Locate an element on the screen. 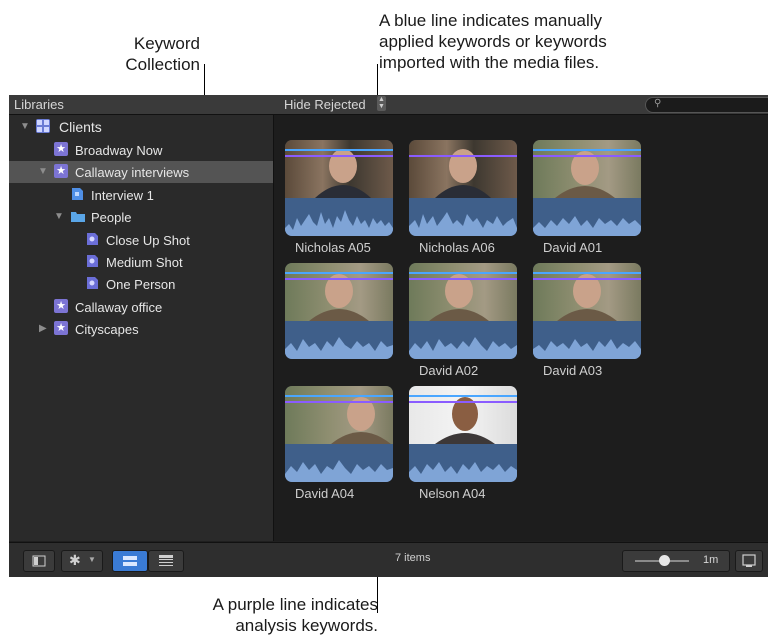 The image size is (768, 636). filmstrip-view-button is located at coordinates (130, 561).